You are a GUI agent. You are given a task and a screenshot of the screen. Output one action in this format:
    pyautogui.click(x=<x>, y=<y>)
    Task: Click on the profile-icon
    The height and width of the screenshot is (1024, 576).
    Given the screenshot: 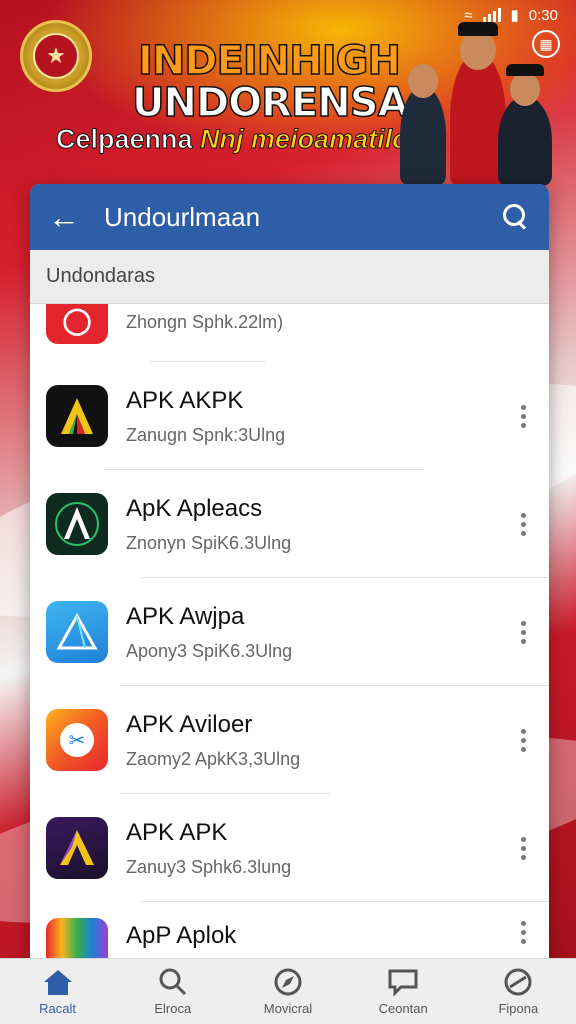 What is the action you would take?
    pyautogui.click(x=518, y=982)
    